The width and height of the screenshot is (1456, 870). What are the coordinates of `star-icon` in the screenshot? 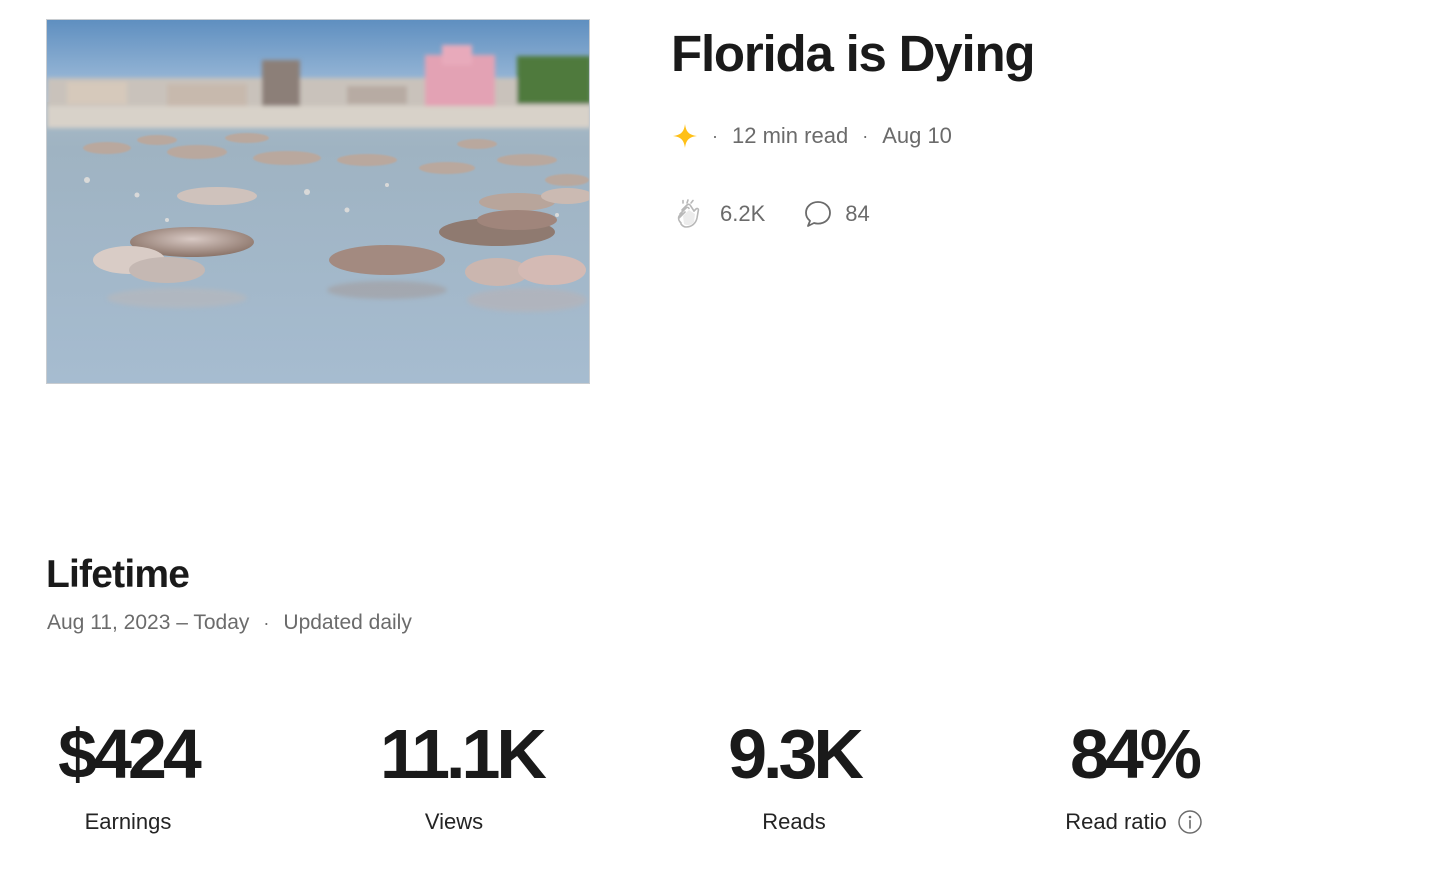 It's located at (685, 136).